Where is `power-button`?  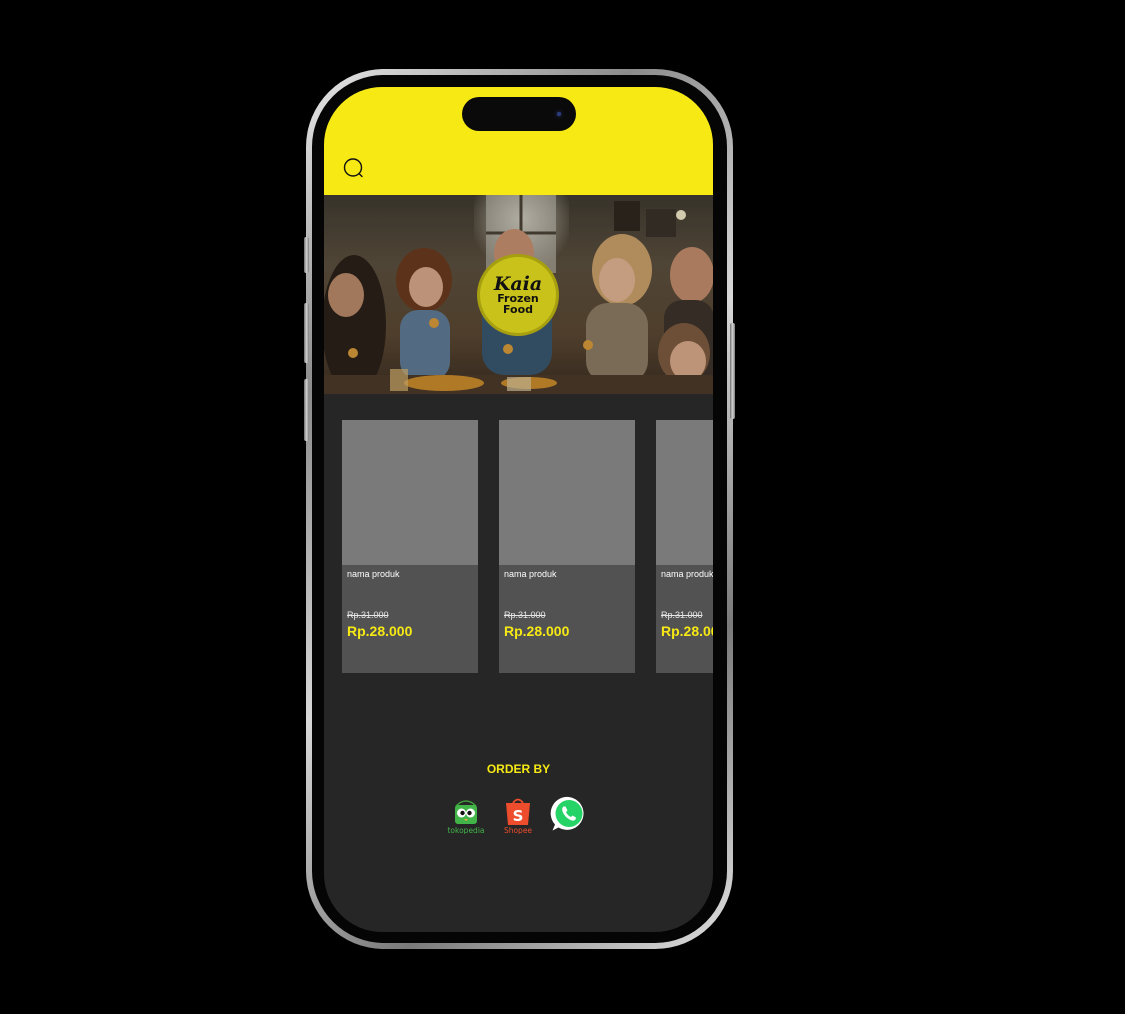
power-button is located at coordinates (732, 371).